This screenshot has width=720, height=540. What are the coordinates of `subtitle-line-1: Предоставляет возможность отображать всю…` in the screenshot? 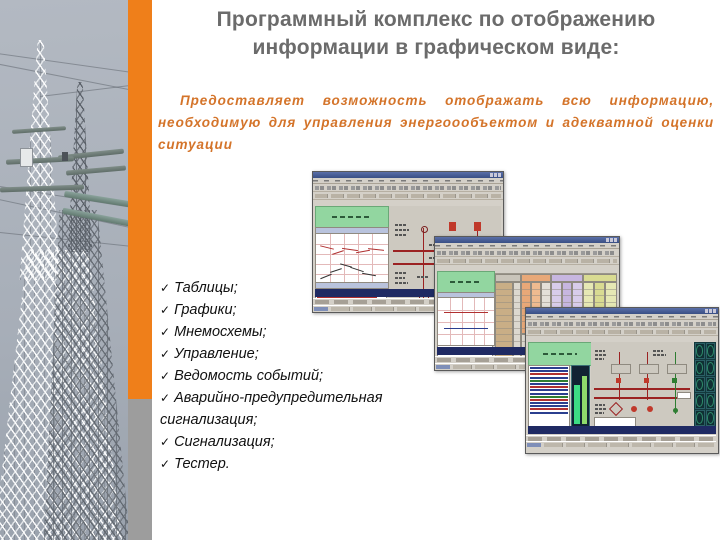 It's located at (447, 100).